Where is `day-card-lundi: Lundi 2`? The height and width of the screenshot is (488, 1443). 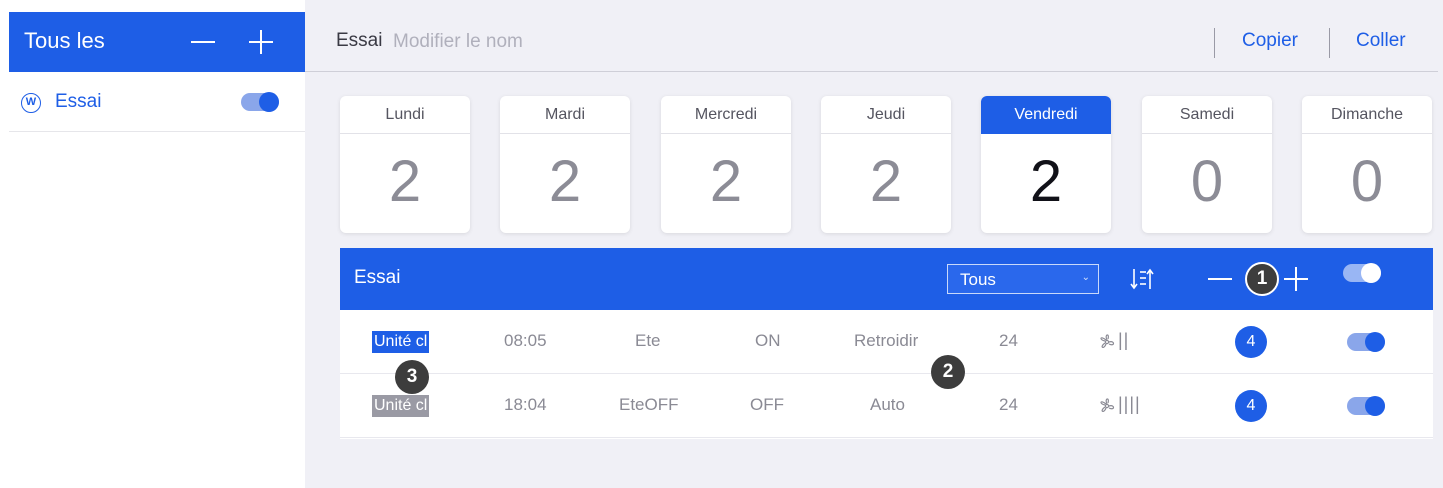 day-card-lundi: Lundi 2 is located at coordinates (405, 164).